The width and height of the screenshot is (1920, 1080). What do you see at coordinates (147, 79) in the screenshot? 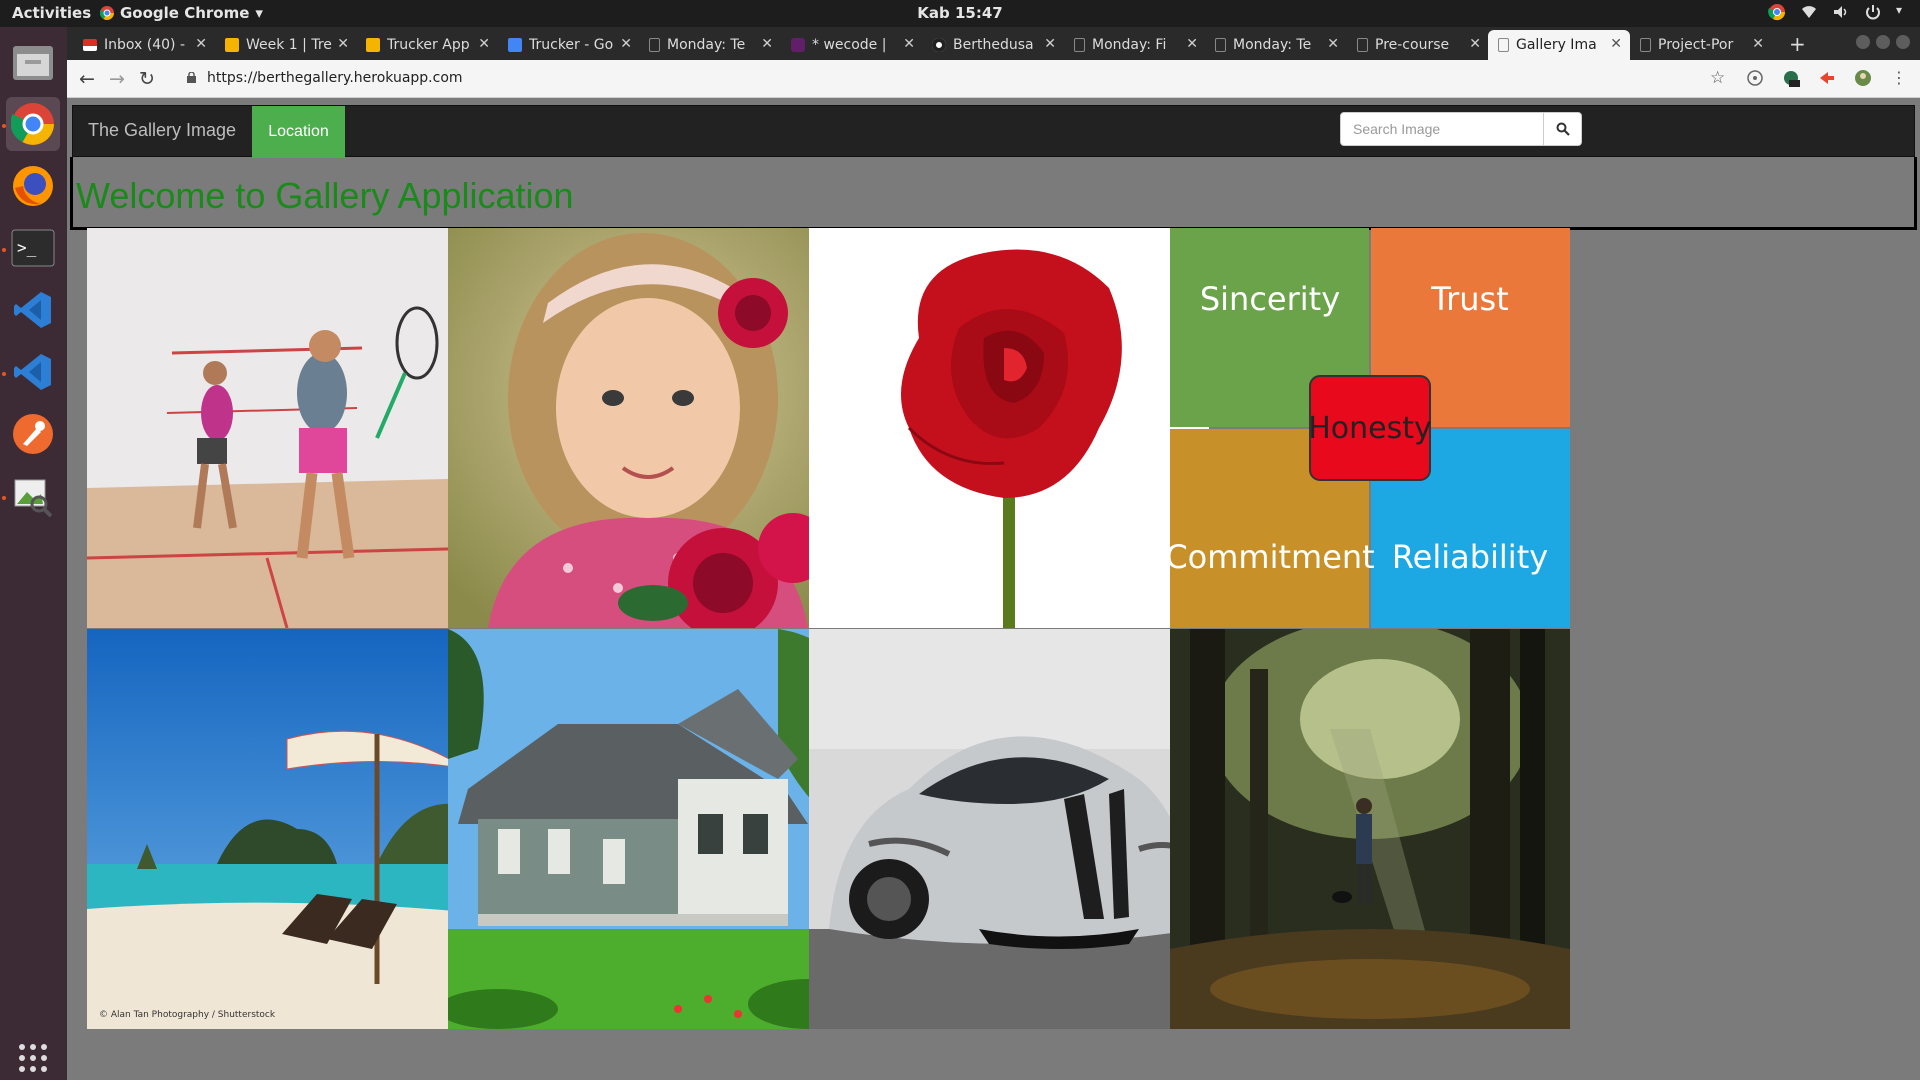
I see `reload-icon: ↻` at bounding box center [147, 79].